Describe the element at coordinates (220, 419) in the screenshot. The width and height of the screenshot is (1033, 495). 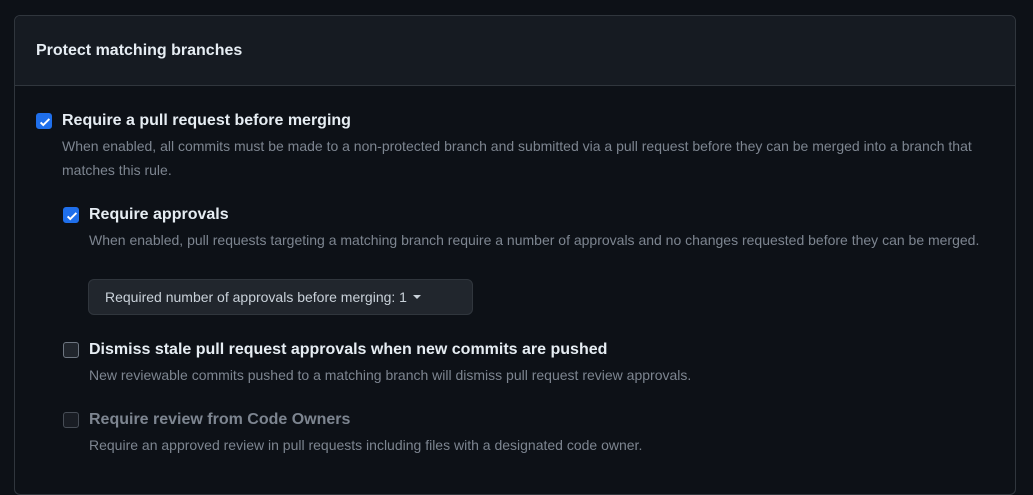
I see `option-label: Require review from Code Owners` at that location.